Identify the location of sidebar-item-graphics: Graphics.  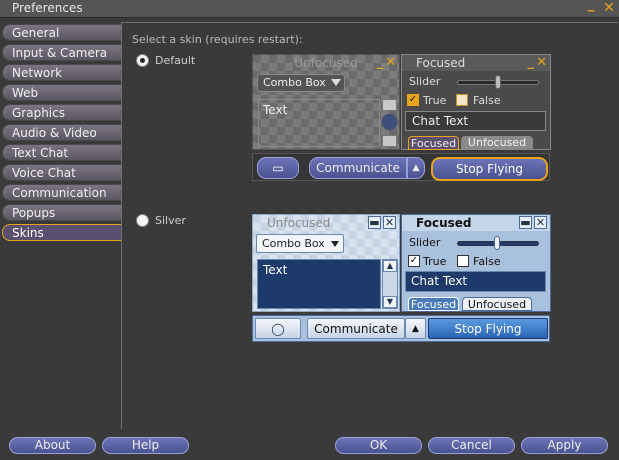
(62, 112).